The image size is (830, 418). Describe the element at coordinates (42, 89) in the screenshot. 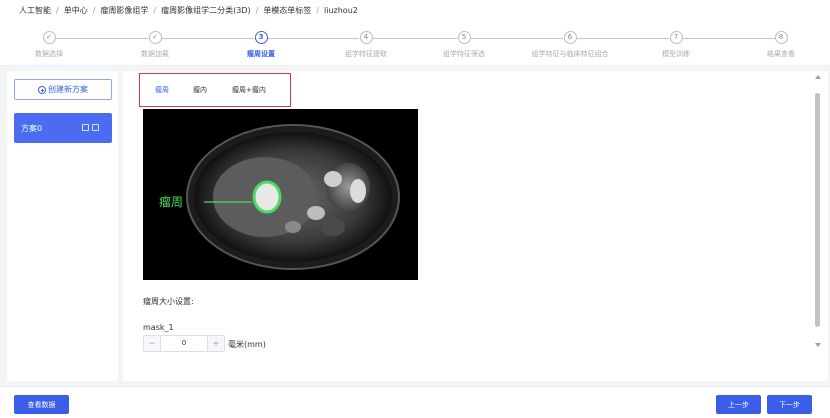

I see `plus-circle-icon` at that location.